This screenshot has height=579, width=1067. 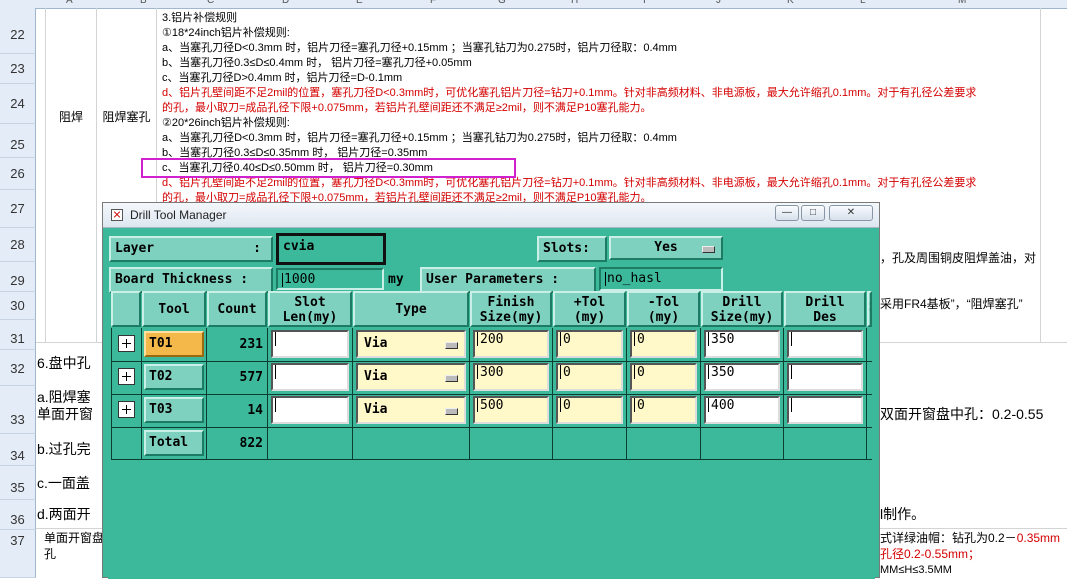 What do you see at coordinates (511, 377) in the screenshot?
I see `finish-size-input: 300` at bounding box center [511, 377].